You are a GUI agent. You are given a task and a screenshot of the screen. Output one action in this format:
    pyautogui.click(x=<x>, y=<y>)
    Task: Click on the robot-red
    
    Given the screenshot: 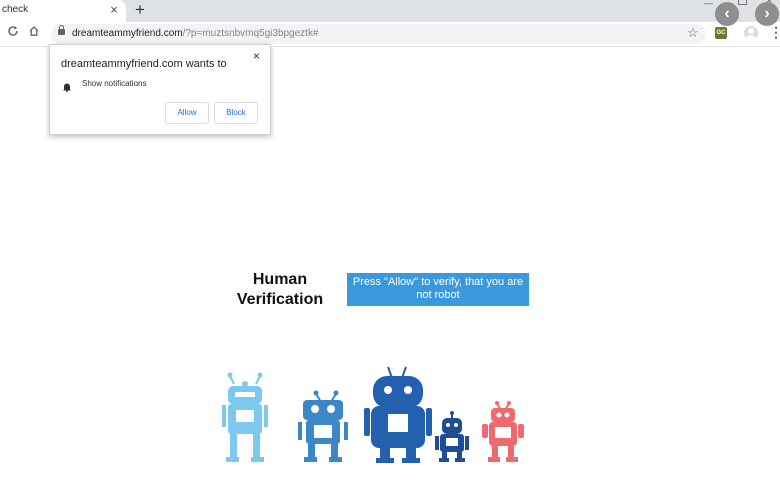 What is the action you would take?
    pyautogui.click(x=503, y=431)
    